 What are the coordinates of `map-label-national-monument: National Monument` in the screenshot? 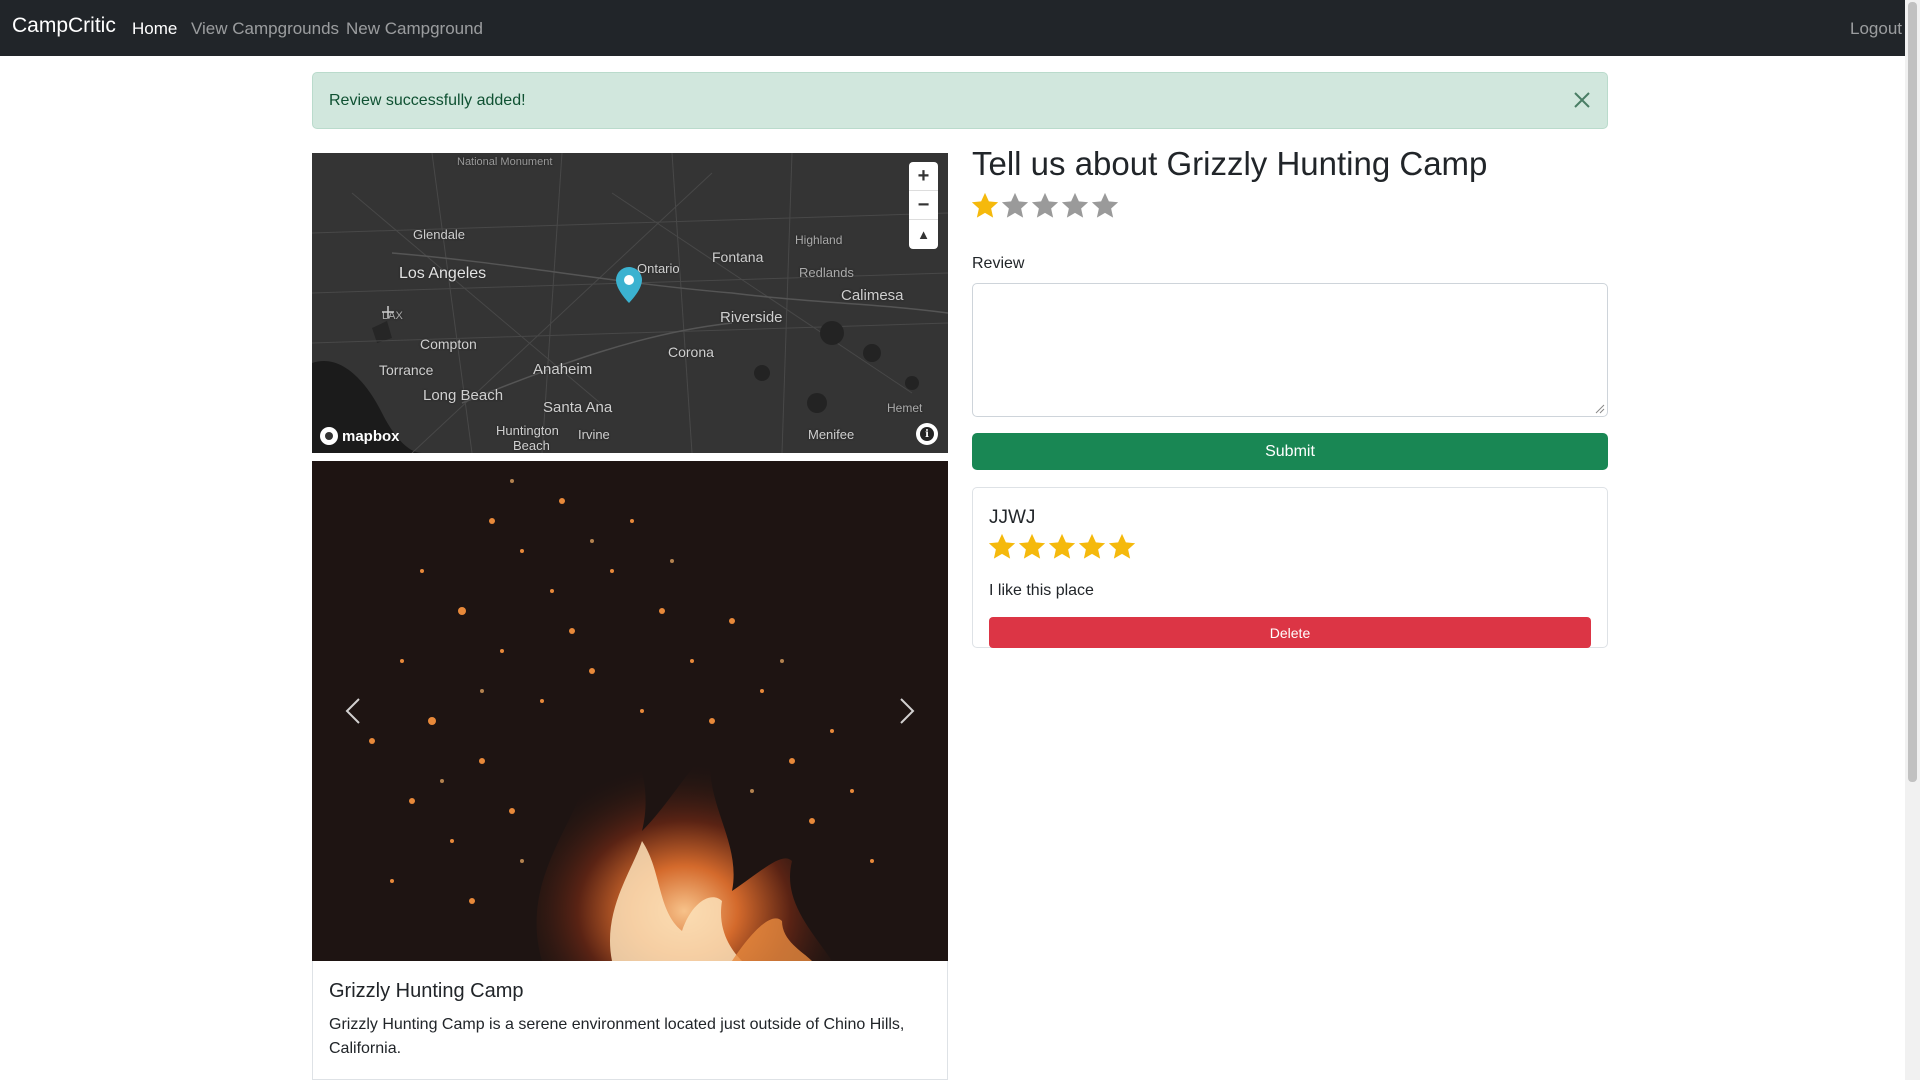 It's located at (505, 162).